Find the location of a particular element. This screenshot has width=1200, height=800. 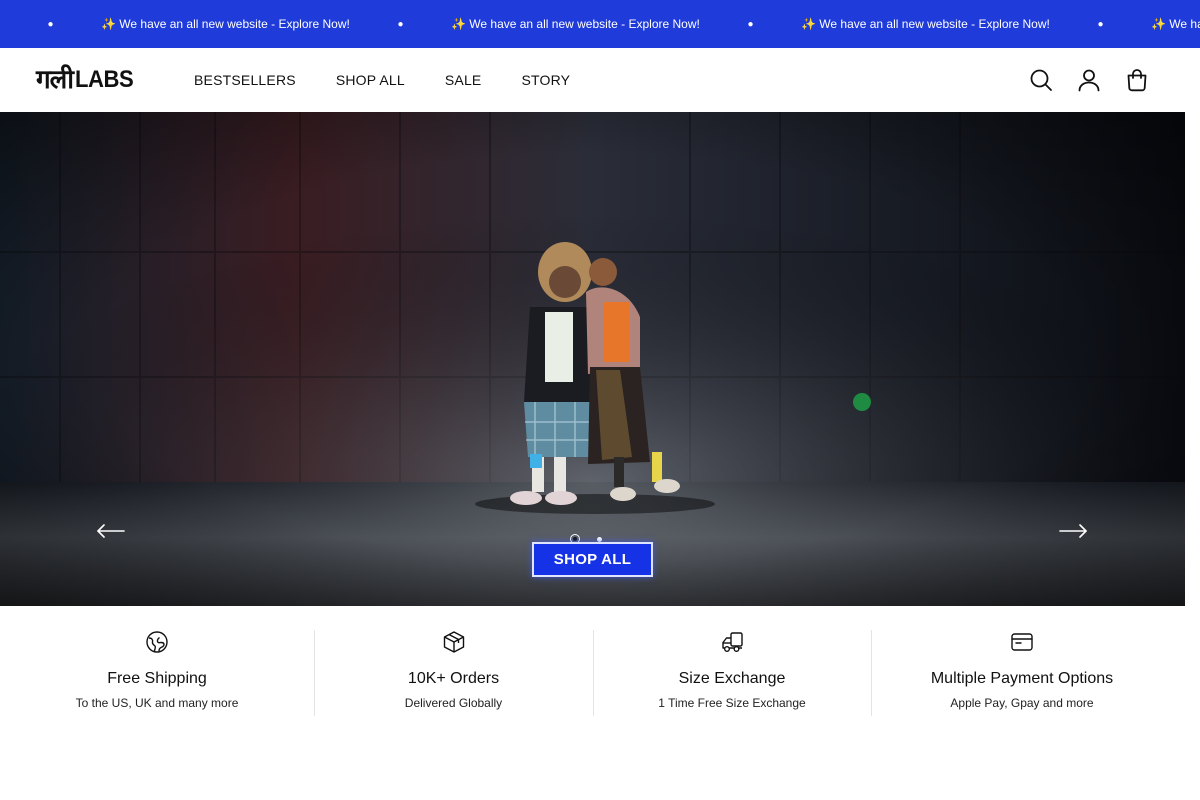

arrow-right-icon is located at coordinates (1073, 531).